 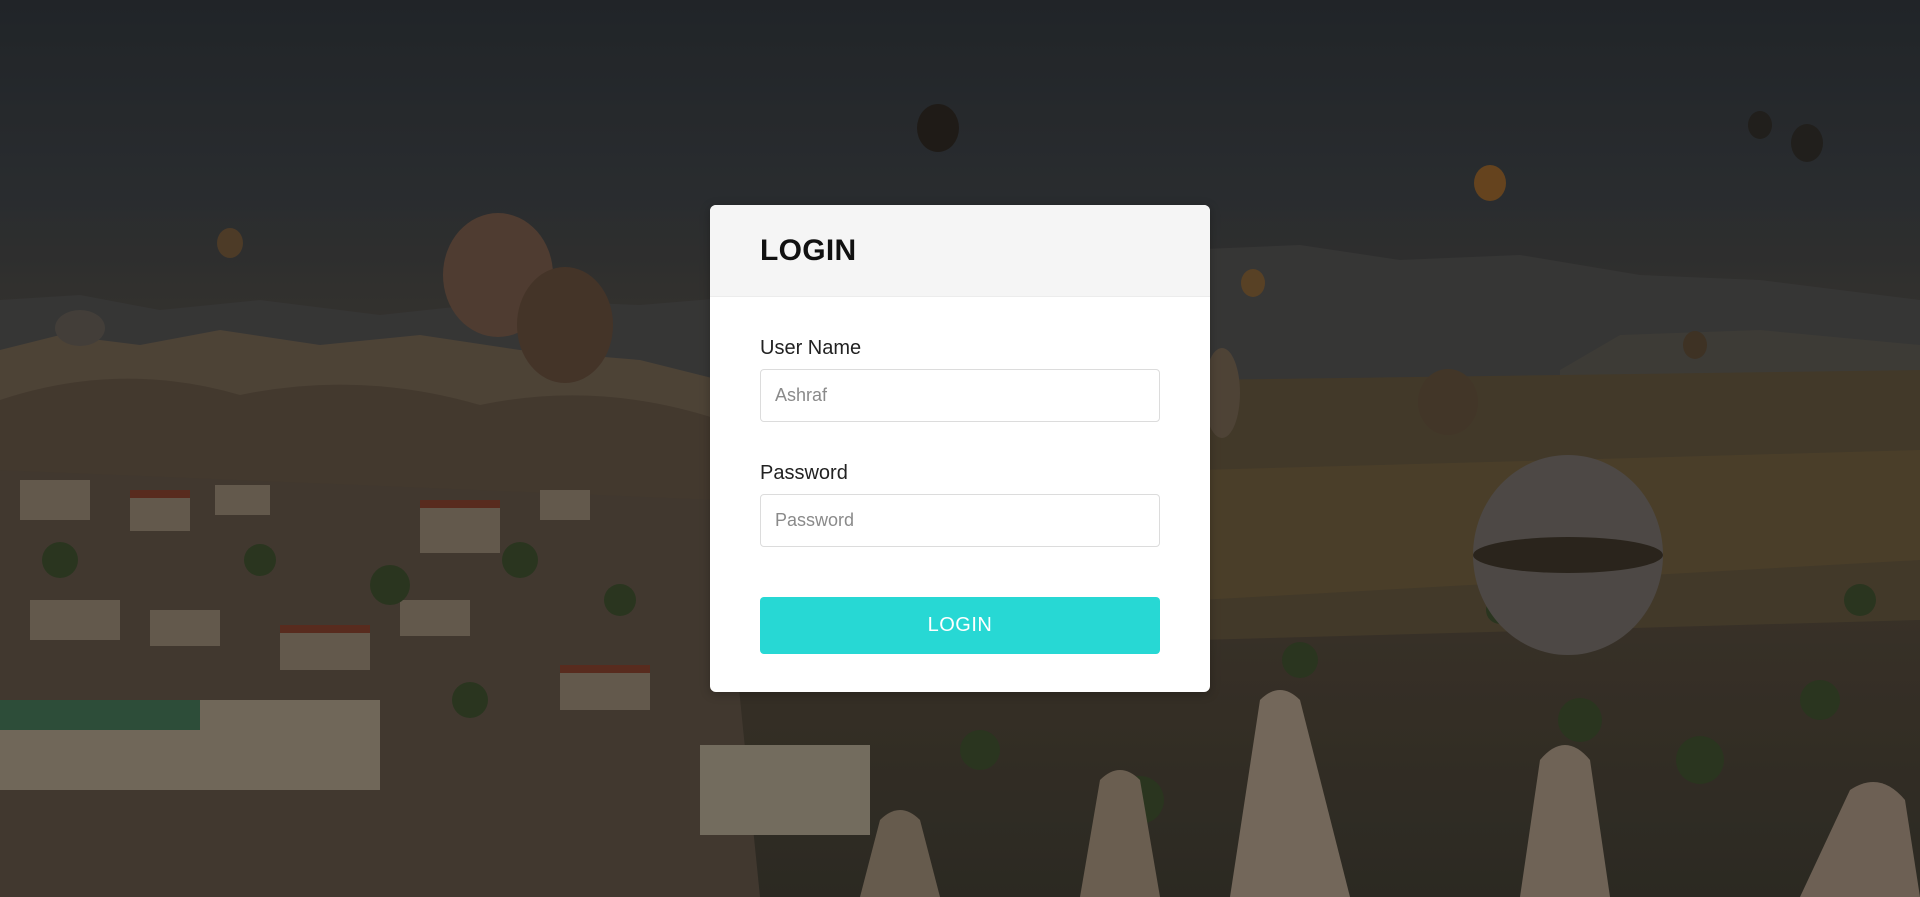 What do you see at coordinates (960, 520) in the screenshot?
I see `password-input` at bounding box center [960, 520].